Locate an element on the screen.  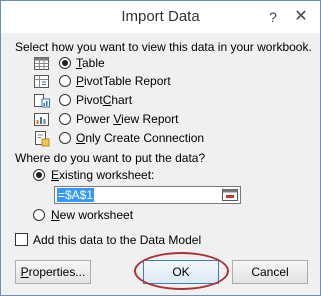
existing-worksheet-radio is located at coordinates (39, 175).